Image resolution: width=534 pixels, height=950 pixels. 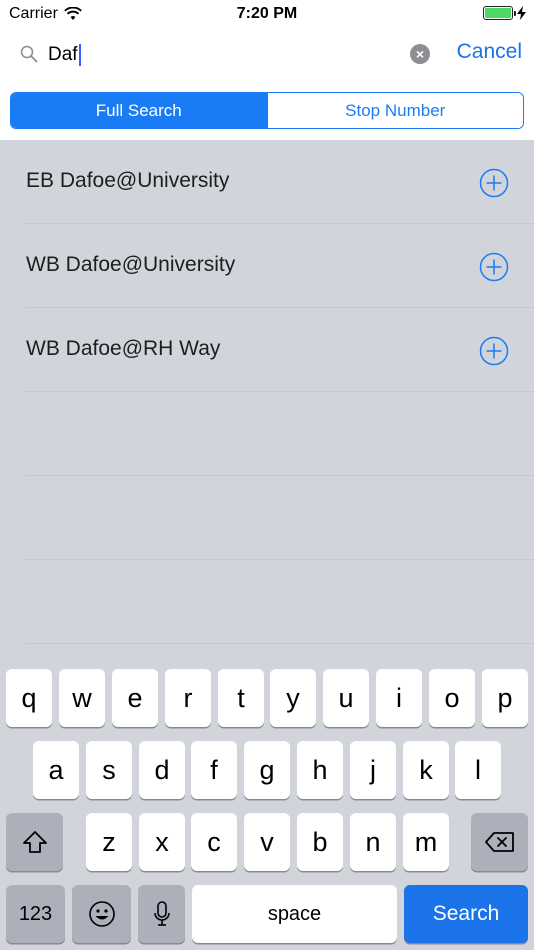 I want to click on key-l: l, so click(x=478, y=770).